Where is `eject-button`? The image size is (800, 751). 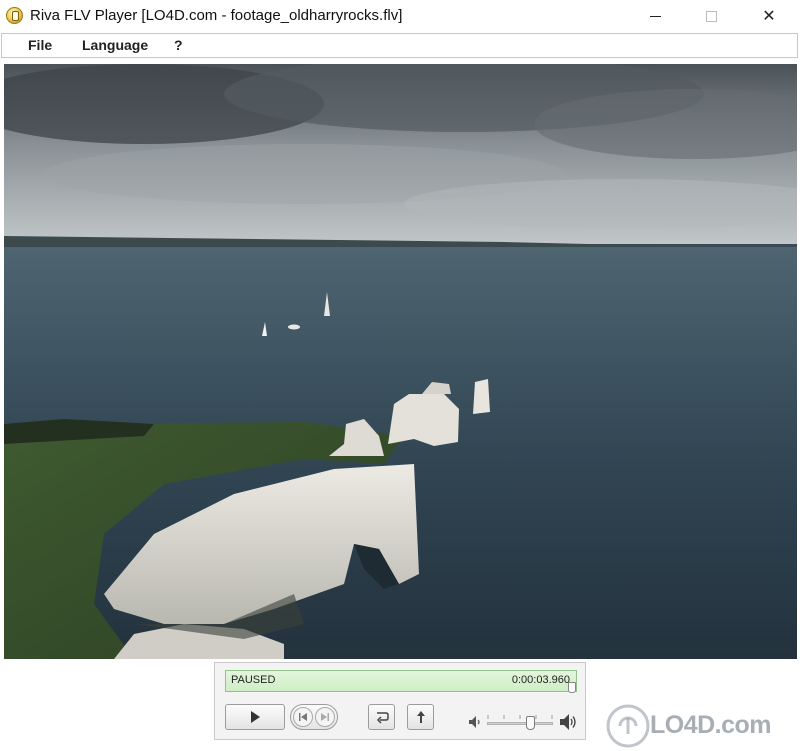 eject-button is located at coordinates (420, 717).